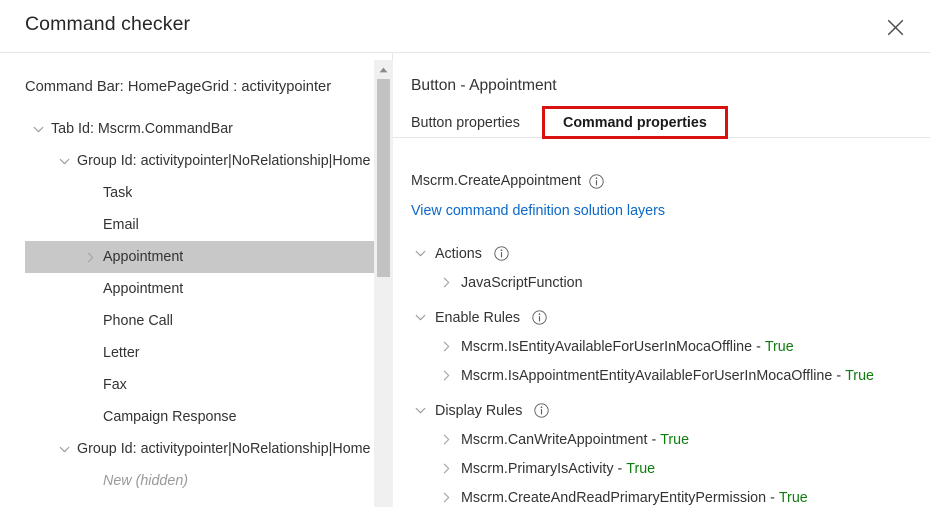  Describe the element at coordinates (199, 481) in the screenshot. I see `tree-row: New (hidden)` at that location.